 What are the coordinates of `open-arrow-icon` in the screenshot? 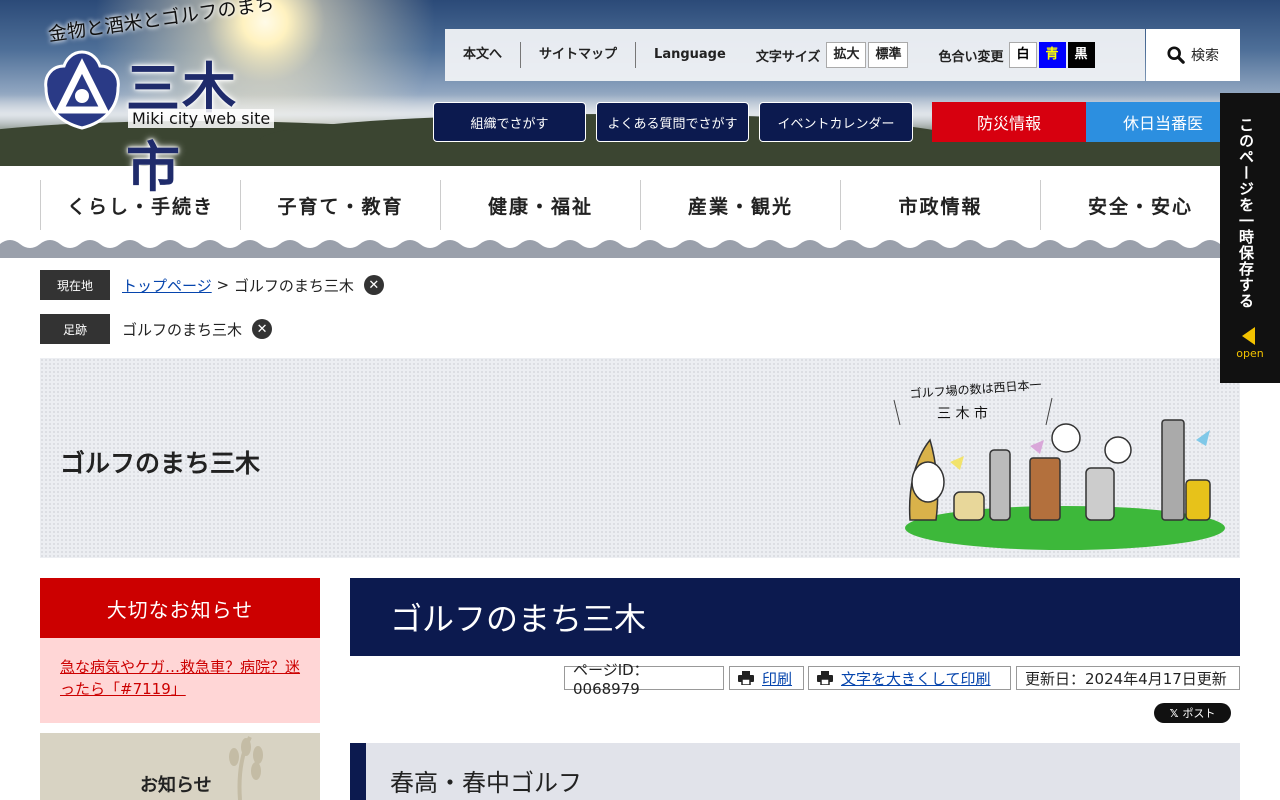 It's located at (1248, 336).